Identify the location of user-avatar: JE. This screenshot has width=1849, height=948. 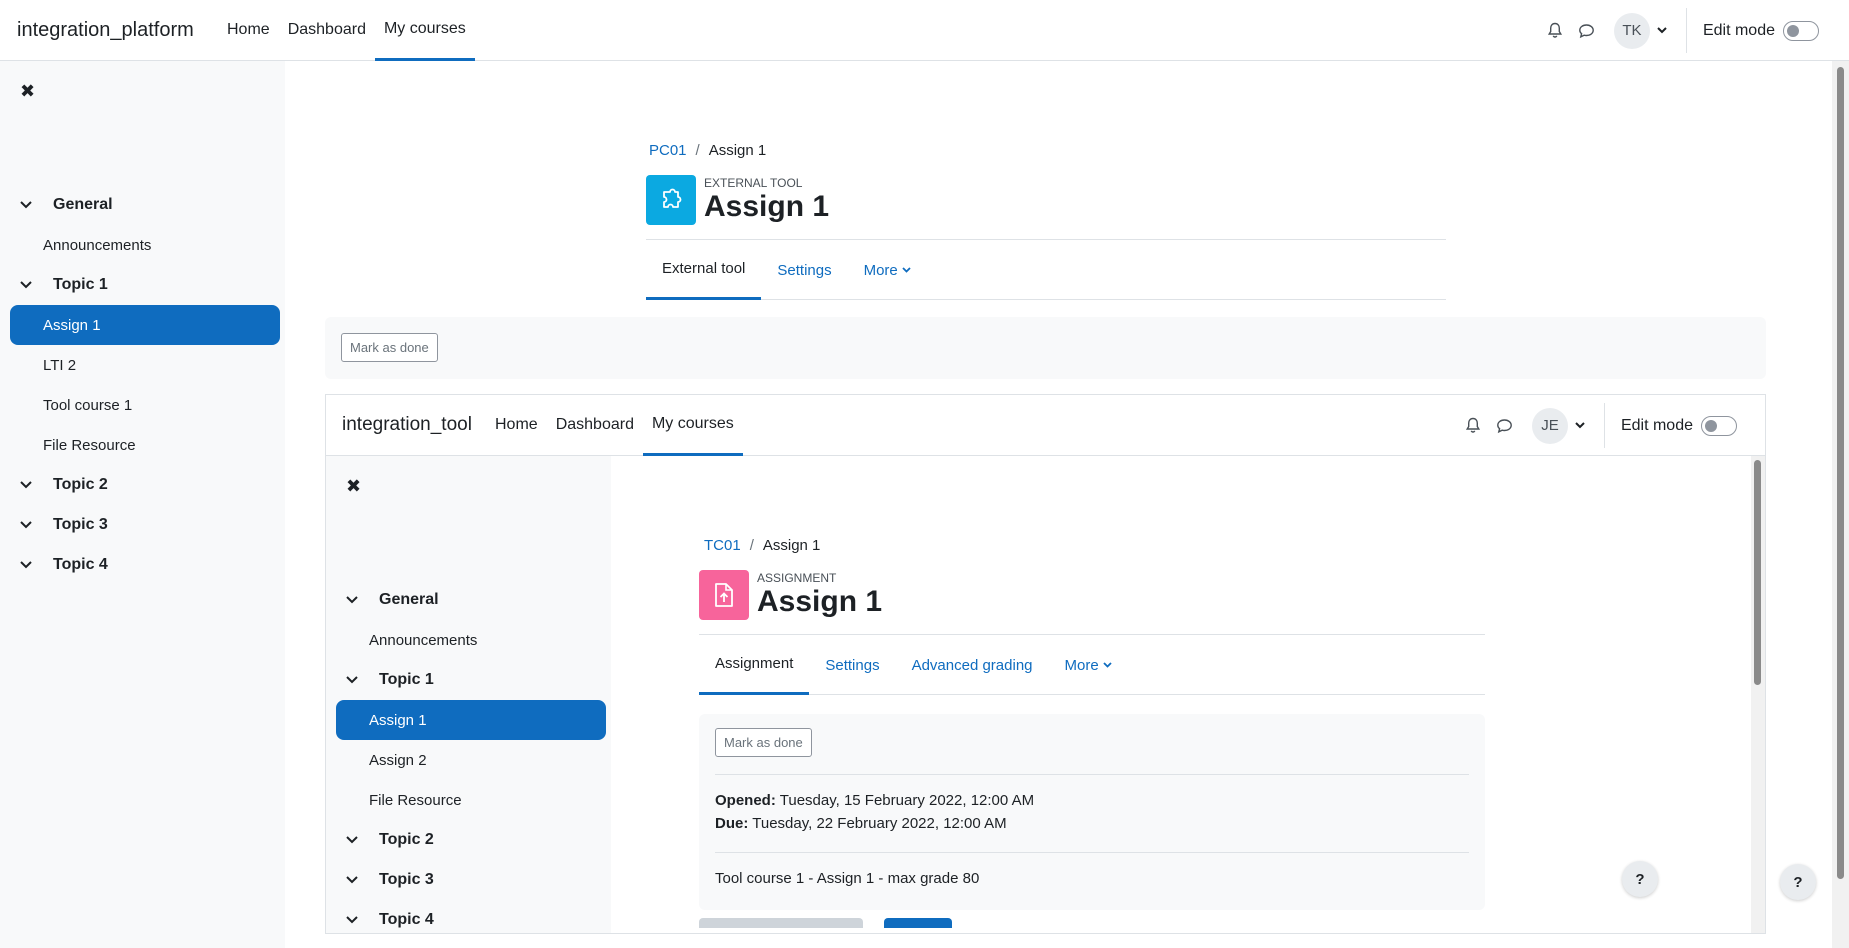
(1549, 425).